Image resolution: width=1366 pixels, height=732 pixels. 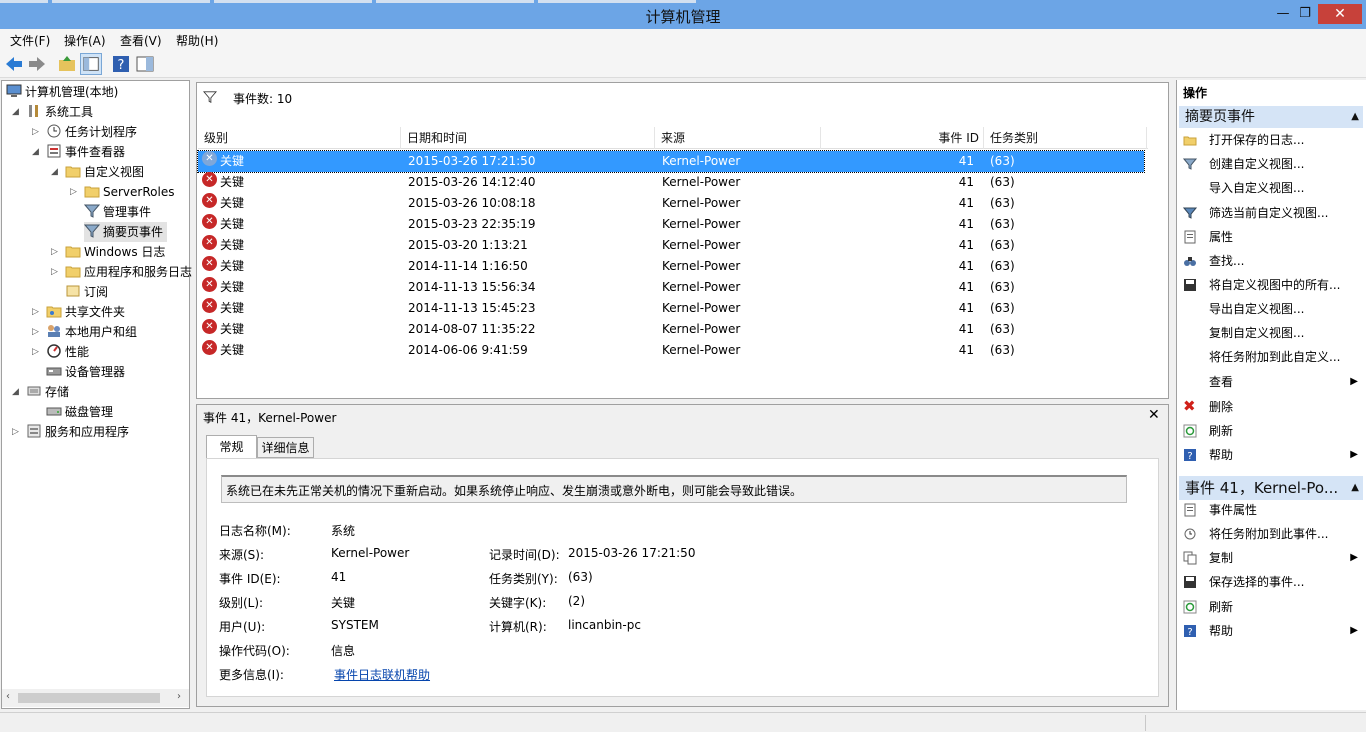 What do you see at coordinates (671, 182) in the screenshot?
I see `table-row: ✕ 关键 2015-03-26 14:12:40 Kernel-Power 41 (63)` at bounding box center [671, 182].